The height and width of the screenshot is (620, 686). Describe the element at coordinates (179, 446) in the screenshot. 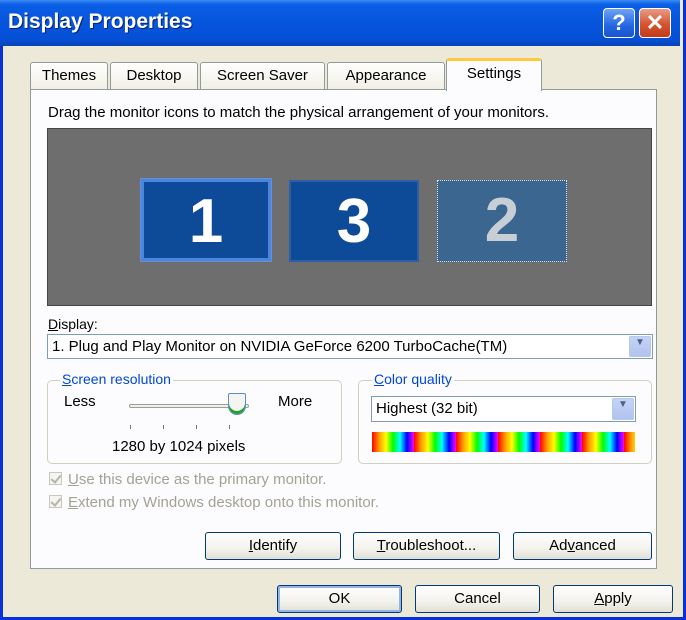

I see `resolution-value: 1280 by 1024 pixels` at that location.